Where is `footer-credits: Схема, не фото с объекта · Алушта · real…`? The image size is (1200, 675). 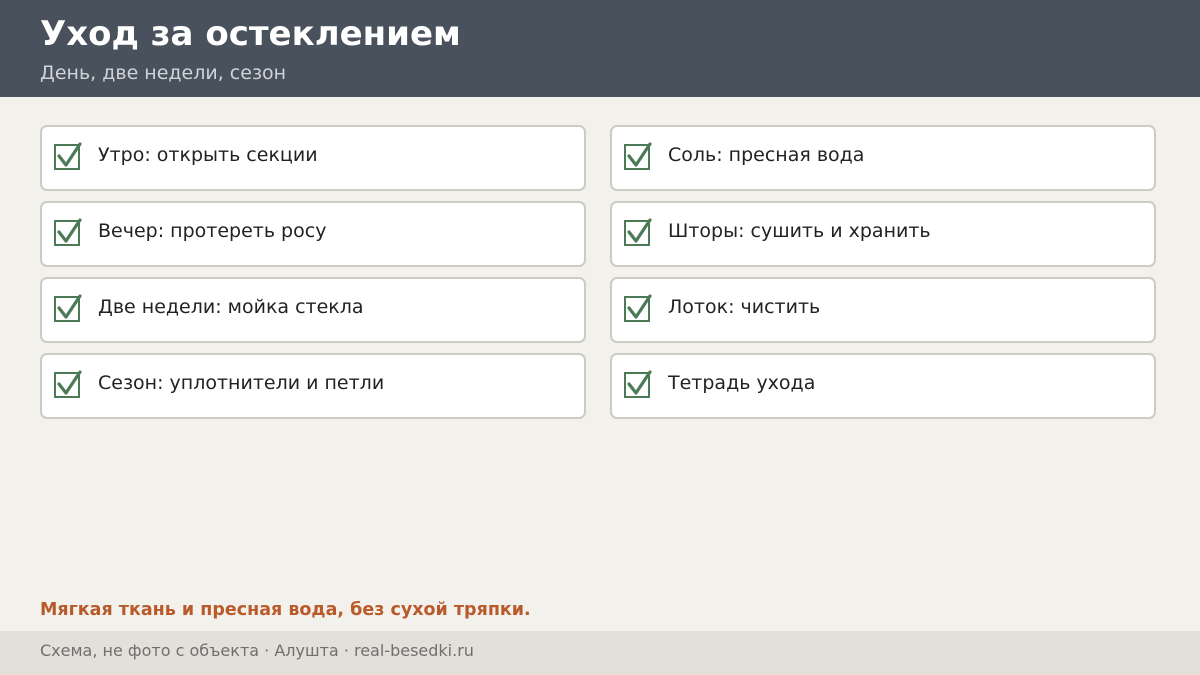 footer-credits: Схема, не фото с объекта · Алушта · real… is located at coordinates (257, 650).